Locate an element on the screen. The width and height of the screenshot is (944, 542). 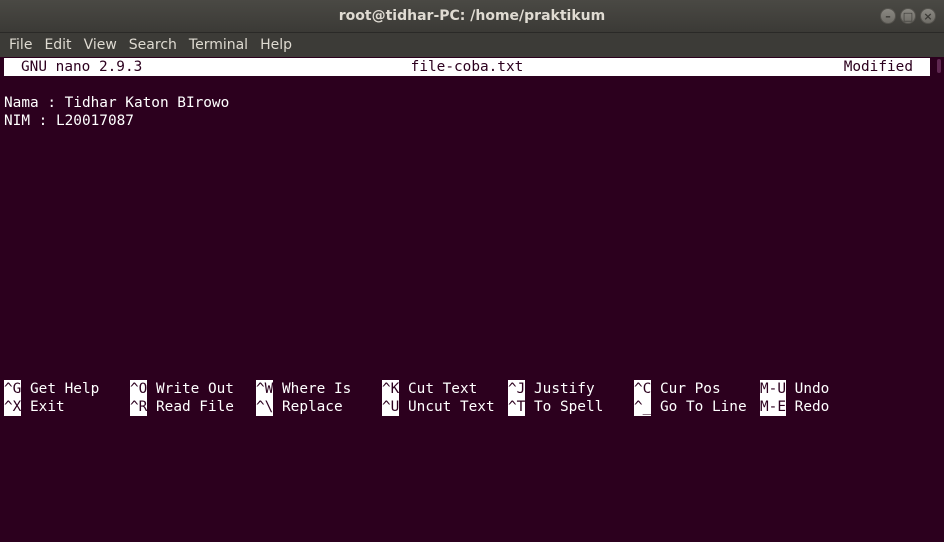
shortcut-key: ^U is located at coordinates (391, 407).